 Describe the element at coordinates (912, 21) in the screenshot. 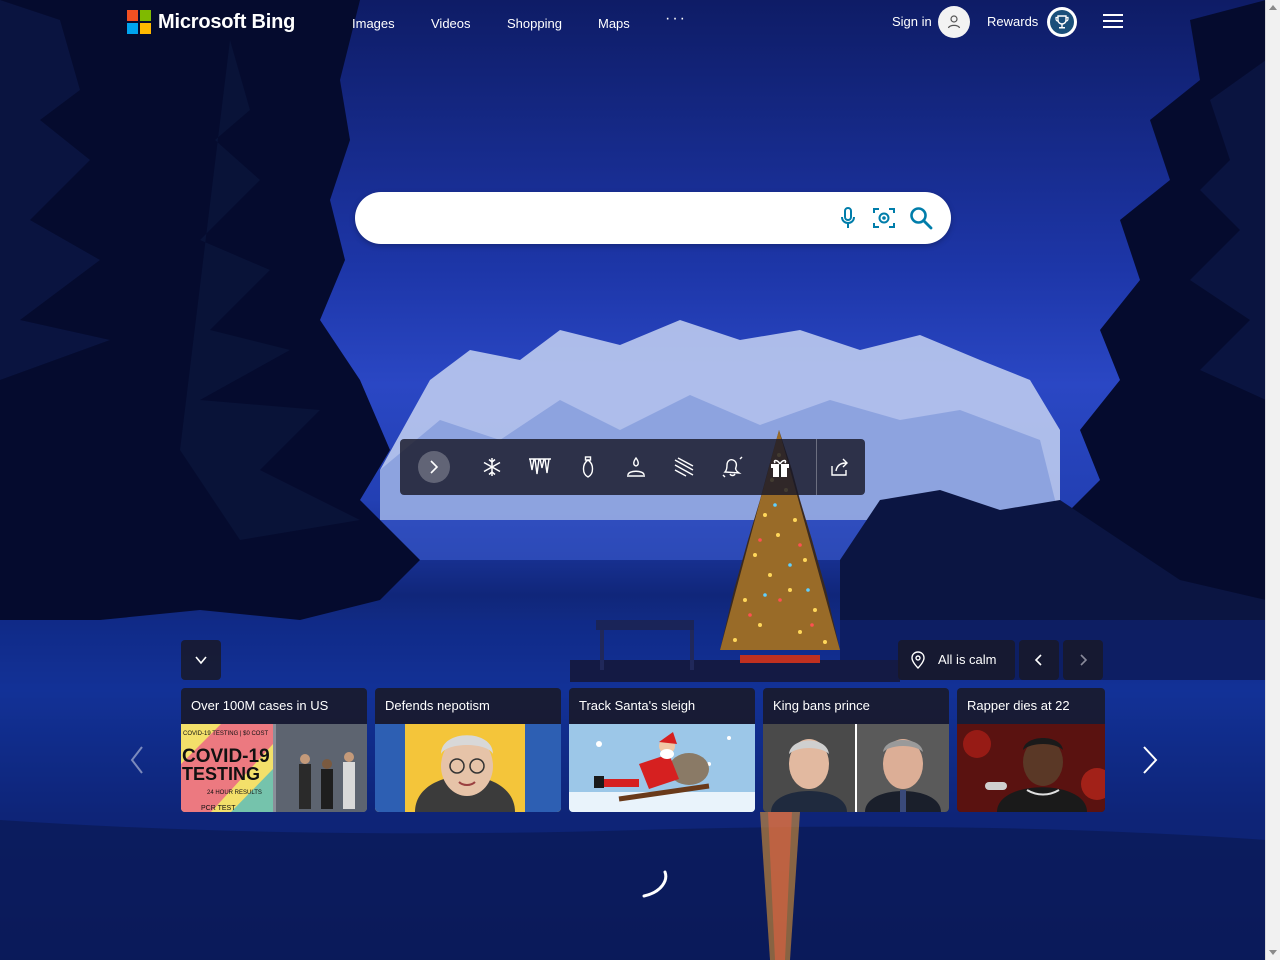

I see `sign-in-link: Sign in` at that location.